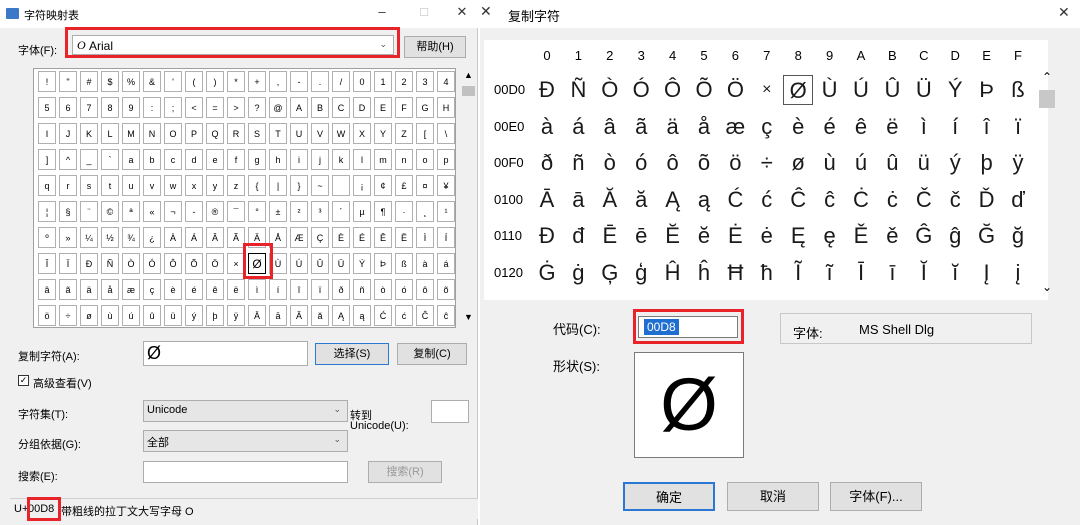  Describe the element at coordinates (798, 273) in the screenshot. I see `table-cell: Ĩ` at that location.